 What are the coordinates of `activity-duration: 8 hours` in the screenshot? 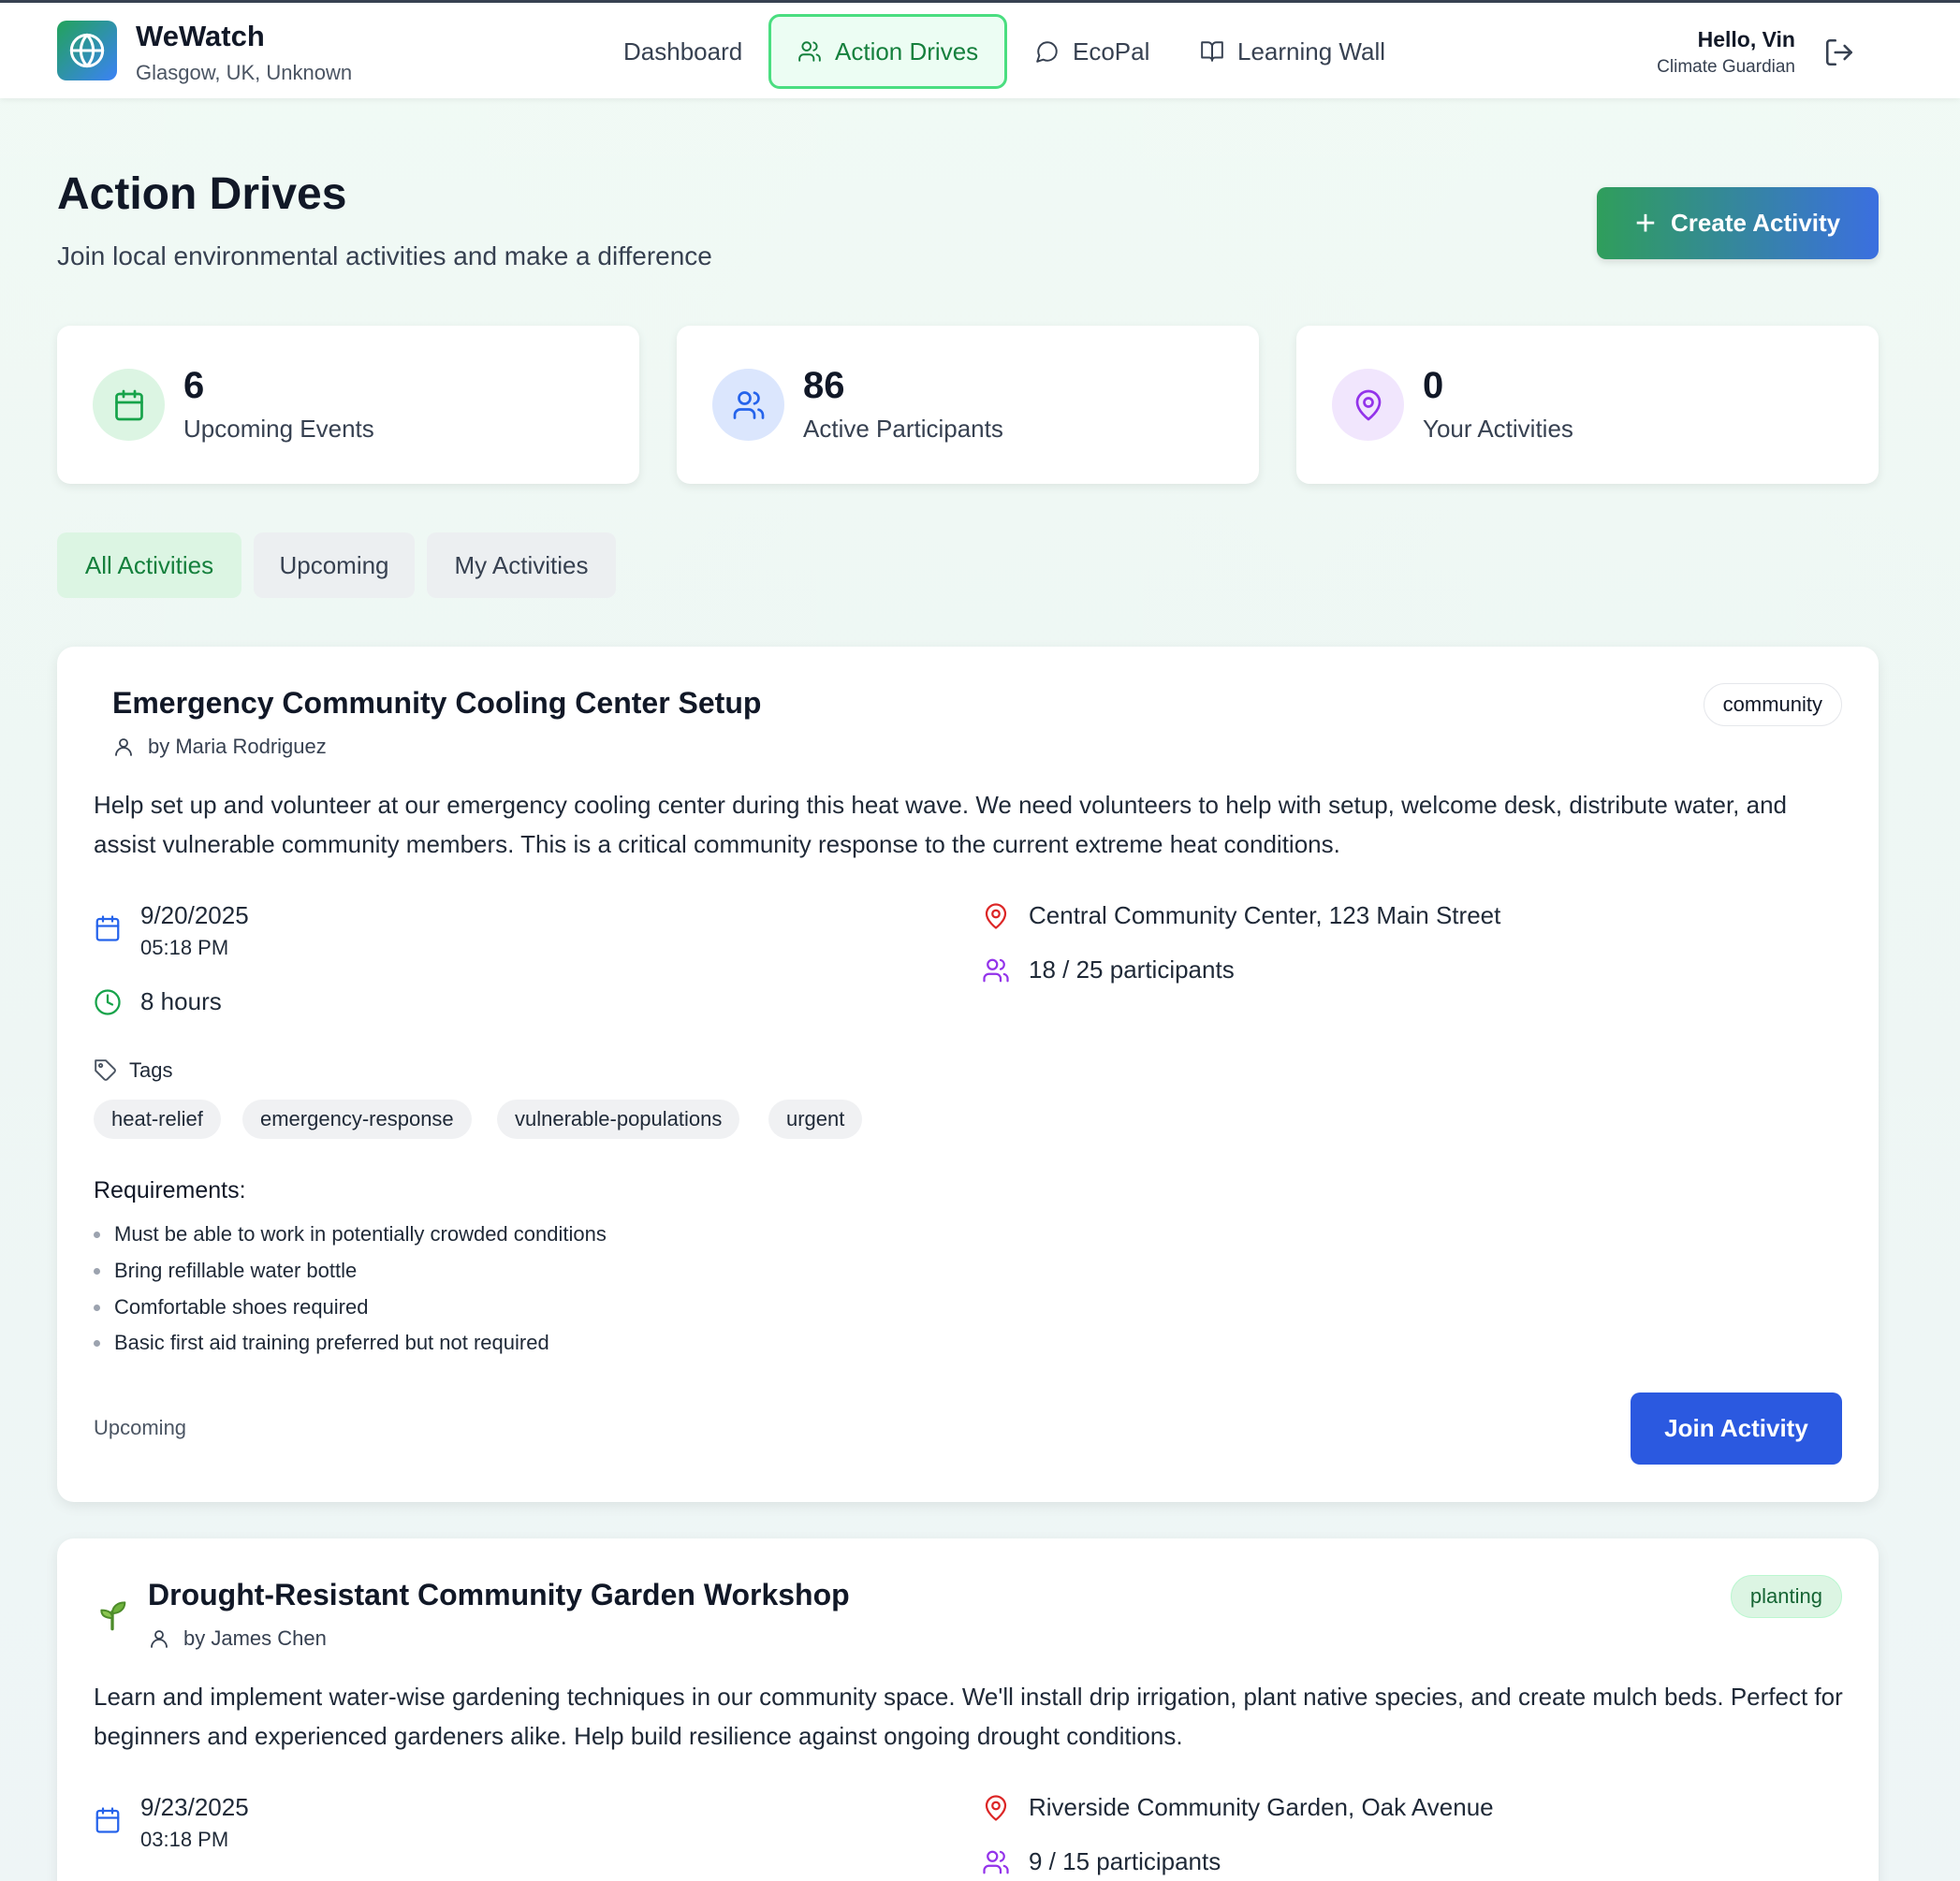 It's located at (158, 1001).